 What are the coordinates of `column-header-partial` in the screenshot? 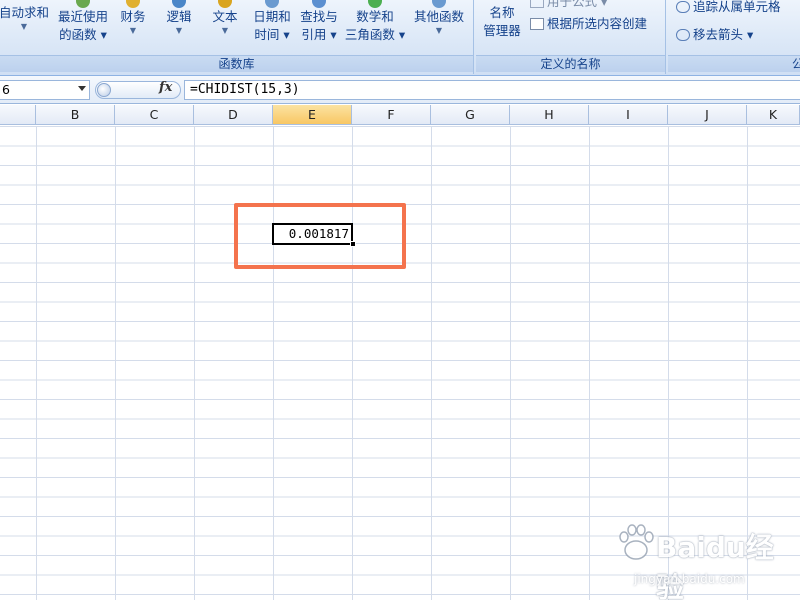 It's located at (18, 115).